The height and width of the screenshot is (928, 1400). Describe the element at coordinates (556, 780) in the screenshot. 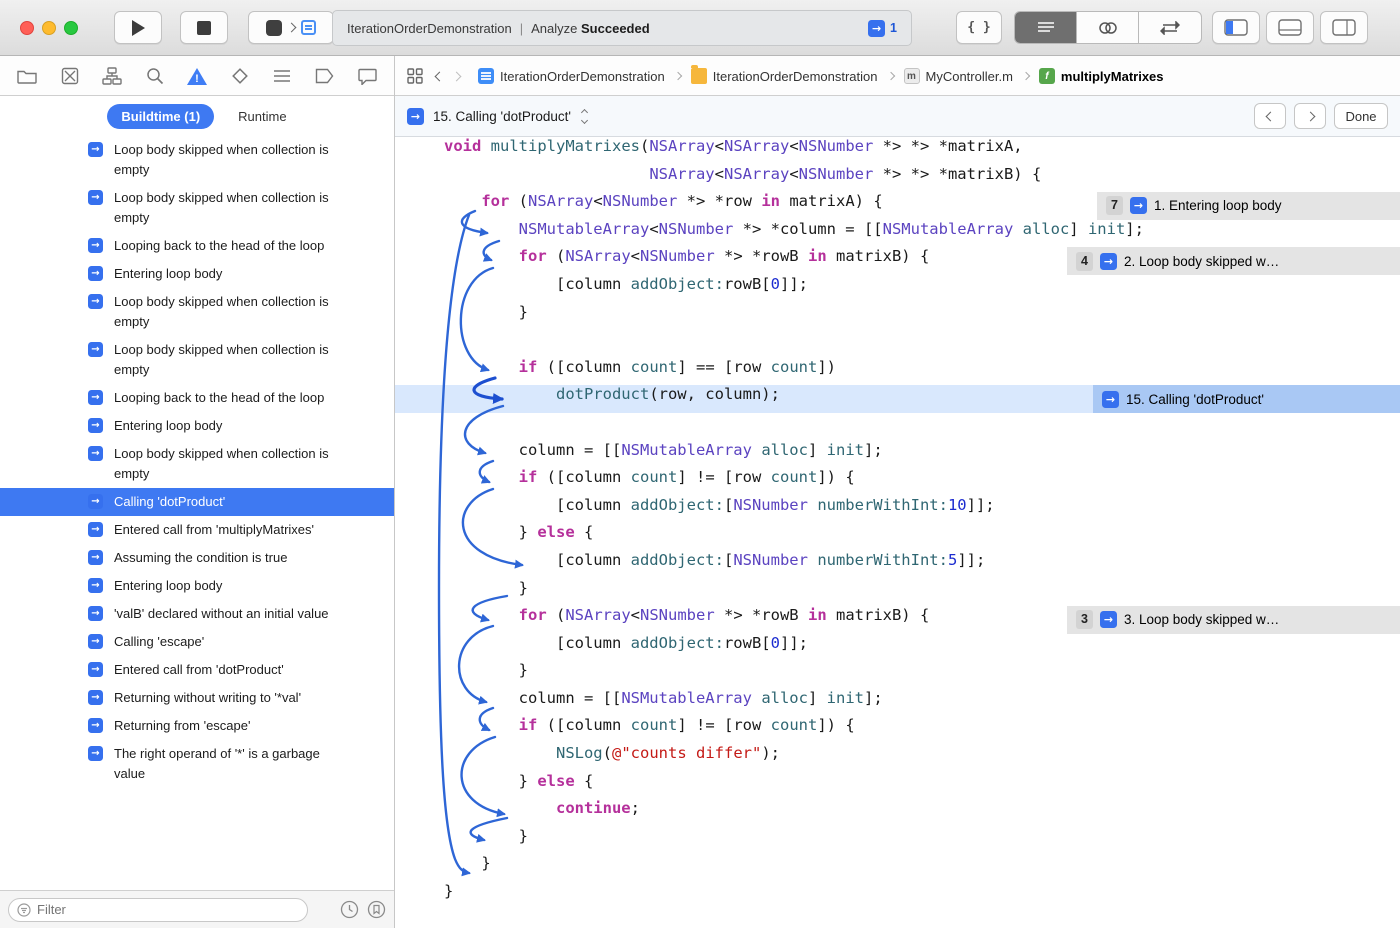

I see `code-token: else` at that location.